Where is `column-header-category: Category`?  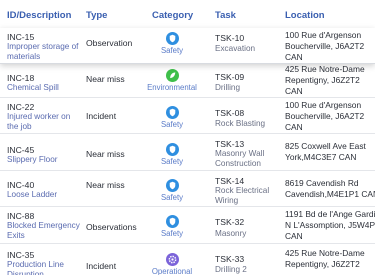
column-header-category: Category is located at coordinates (172, 15).